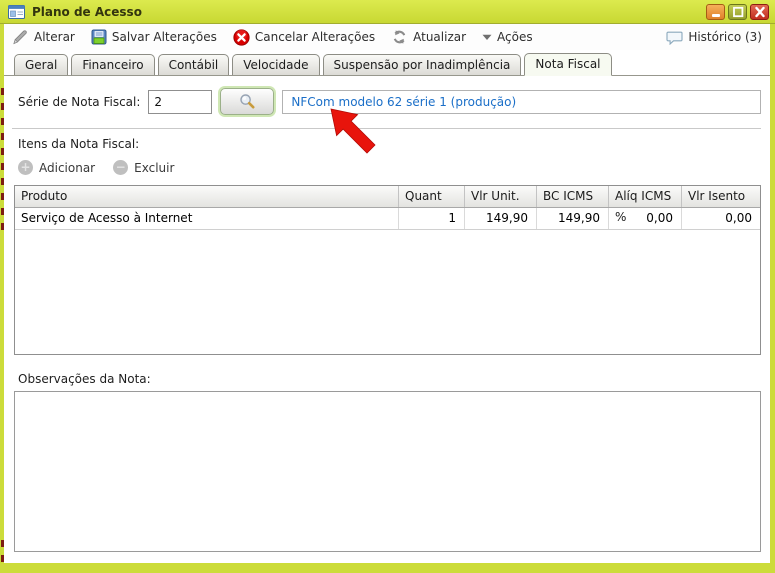  I want to click on close-button, so click(759, 11).